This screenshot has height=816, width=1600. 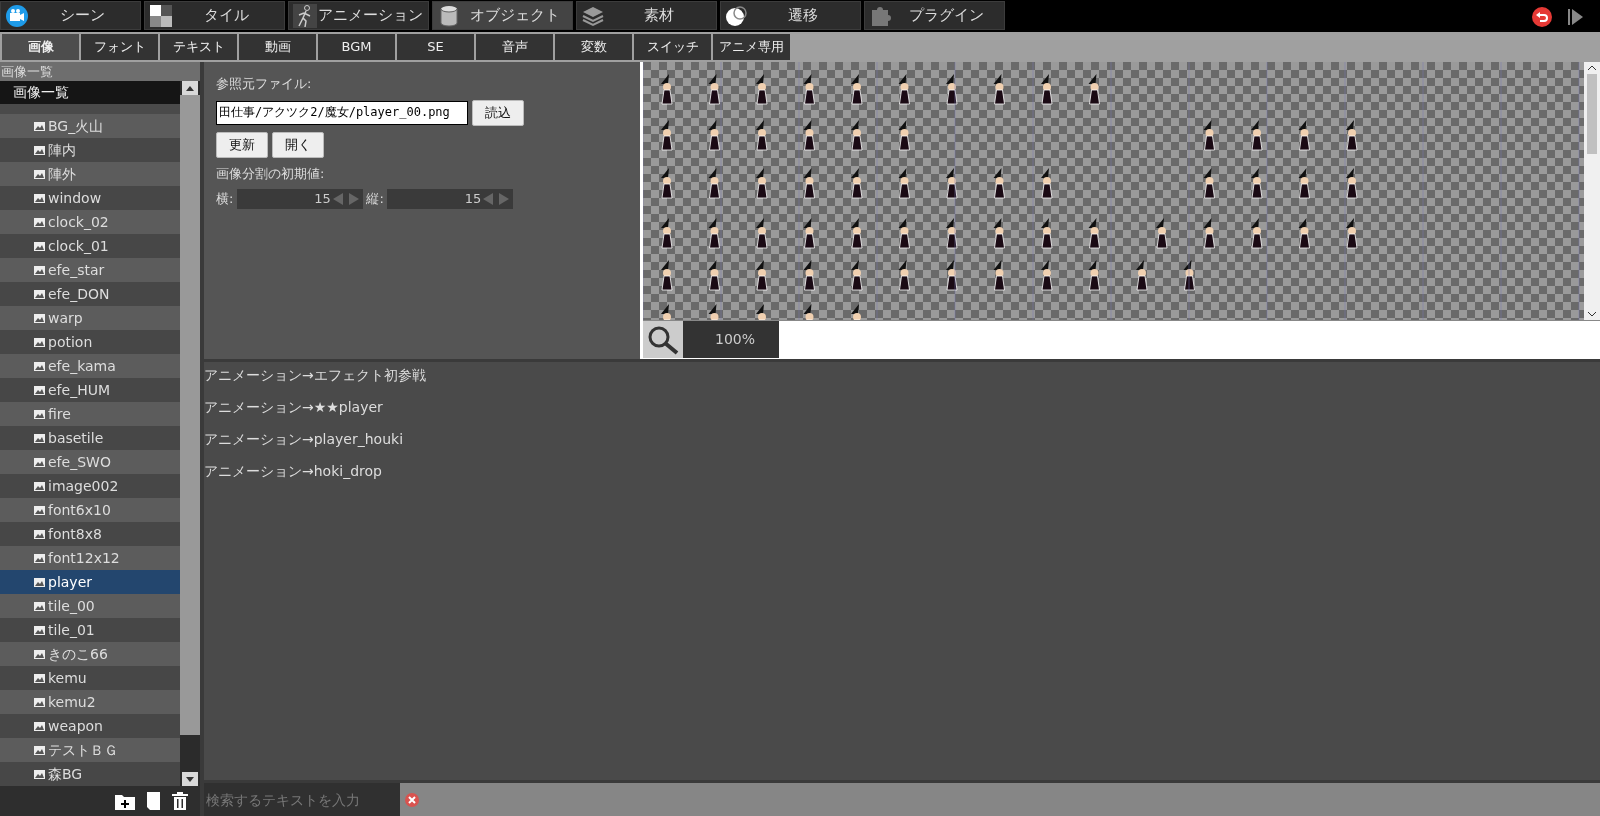 What do you see at coordinates (411, 799) in the screenshot?
I see `clear-icon` at bounding box center [411, 799].